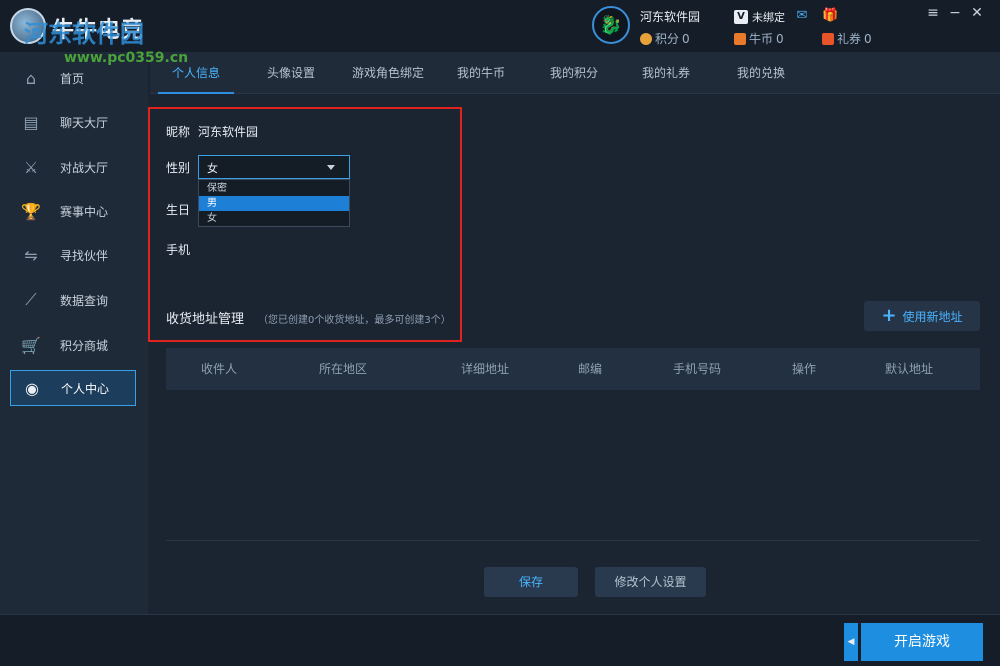 The width and height of the screenshot is (1000, 666). What do you see at coordinates (531, 582) in the screenshot?
I see `save-button: 保存` at bounding box center [531, 582].